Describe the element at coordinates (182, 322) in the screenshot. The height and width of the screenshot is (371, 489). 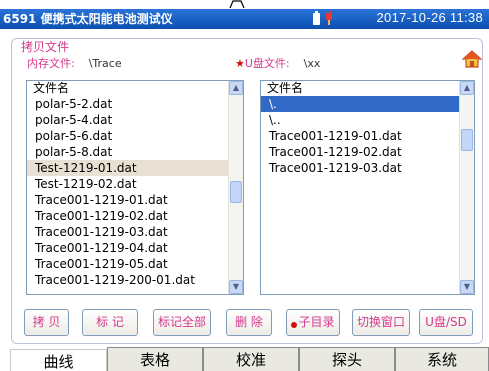
I see `mark-all-button: 标记全部` at that location.